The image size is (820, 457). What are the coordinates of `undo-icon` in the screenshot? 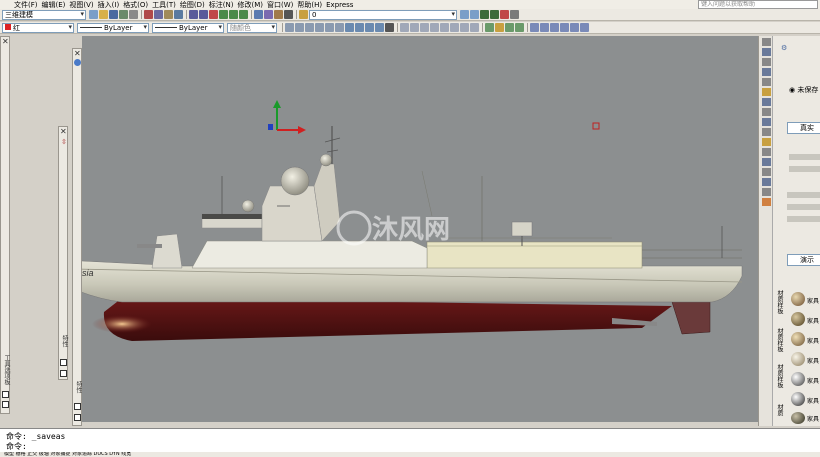 It's located at (193, 14).